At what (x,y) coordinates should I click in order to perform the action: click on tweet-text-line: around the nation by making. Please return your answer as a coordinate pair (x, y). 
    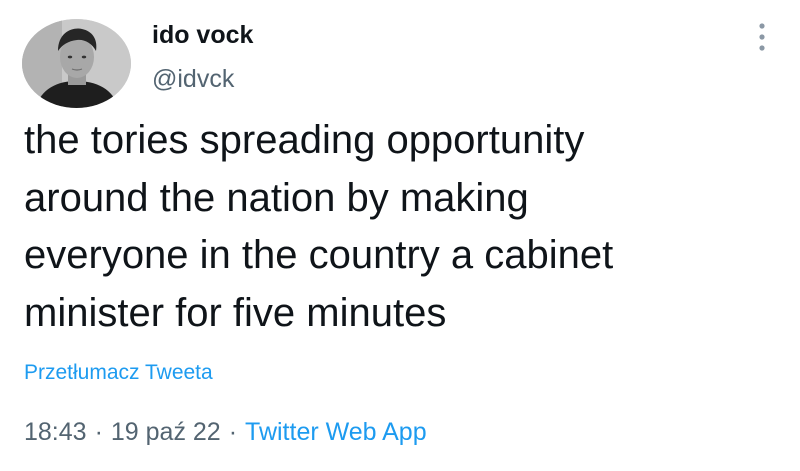
    Looking at the image, I should click on (276, 197).